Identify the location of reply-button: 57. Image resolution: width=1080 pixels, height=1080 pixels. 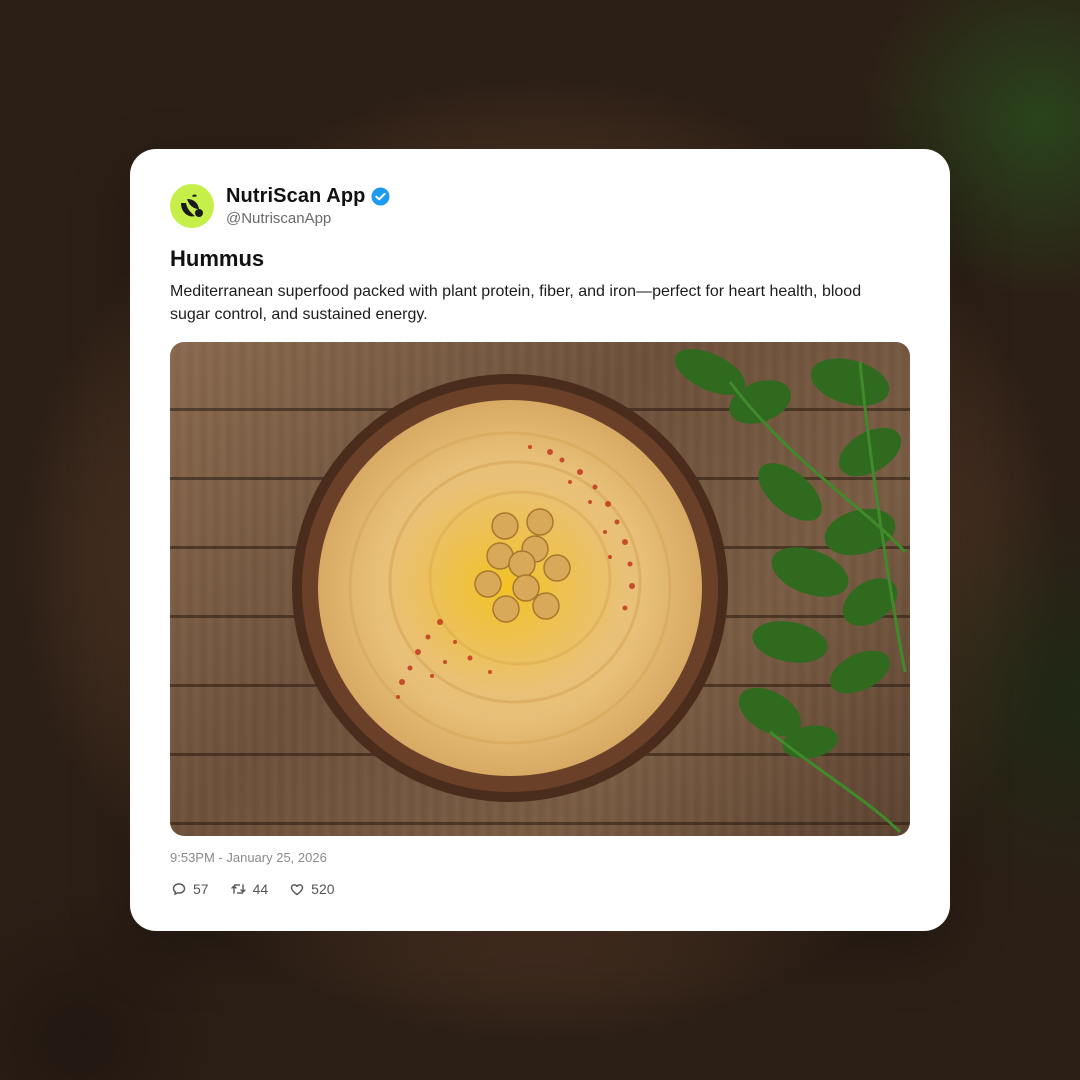
(190, 889).